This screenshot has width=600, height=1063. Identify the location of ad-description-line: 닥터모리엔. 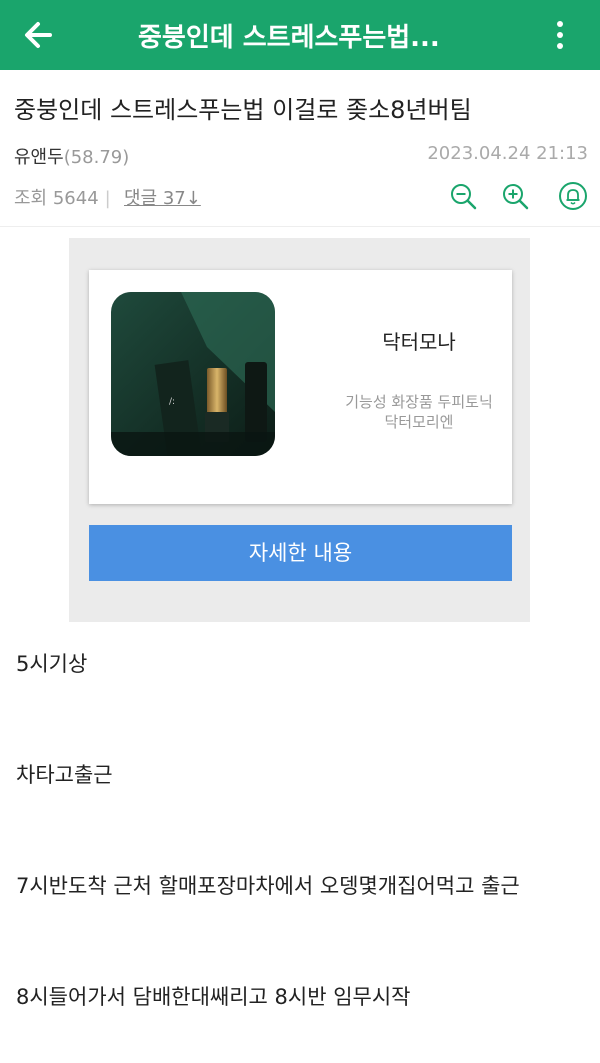
(419, 422).